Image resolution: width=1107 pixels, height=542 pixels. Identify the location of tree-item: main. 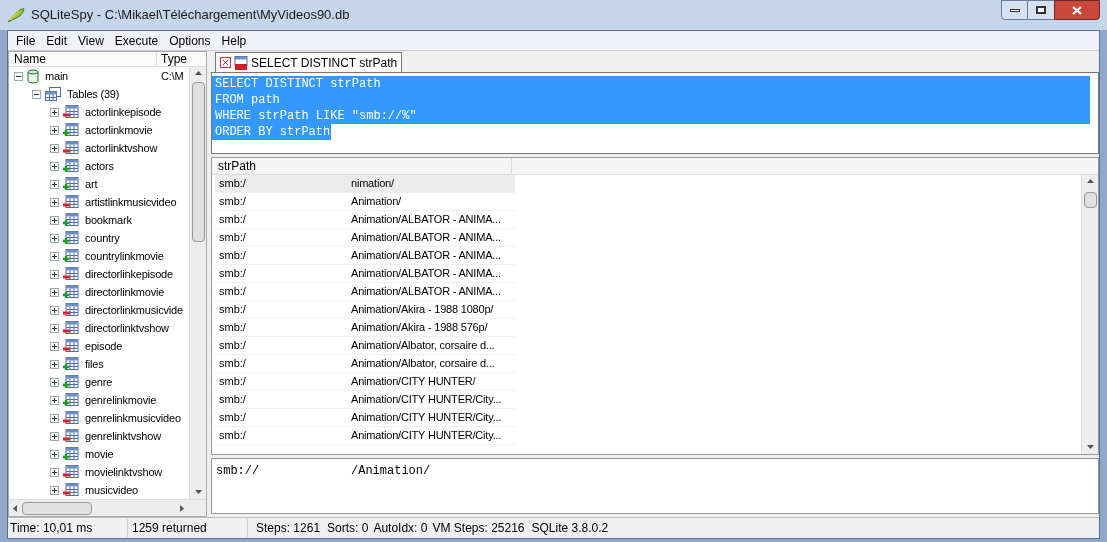
(57, 76).